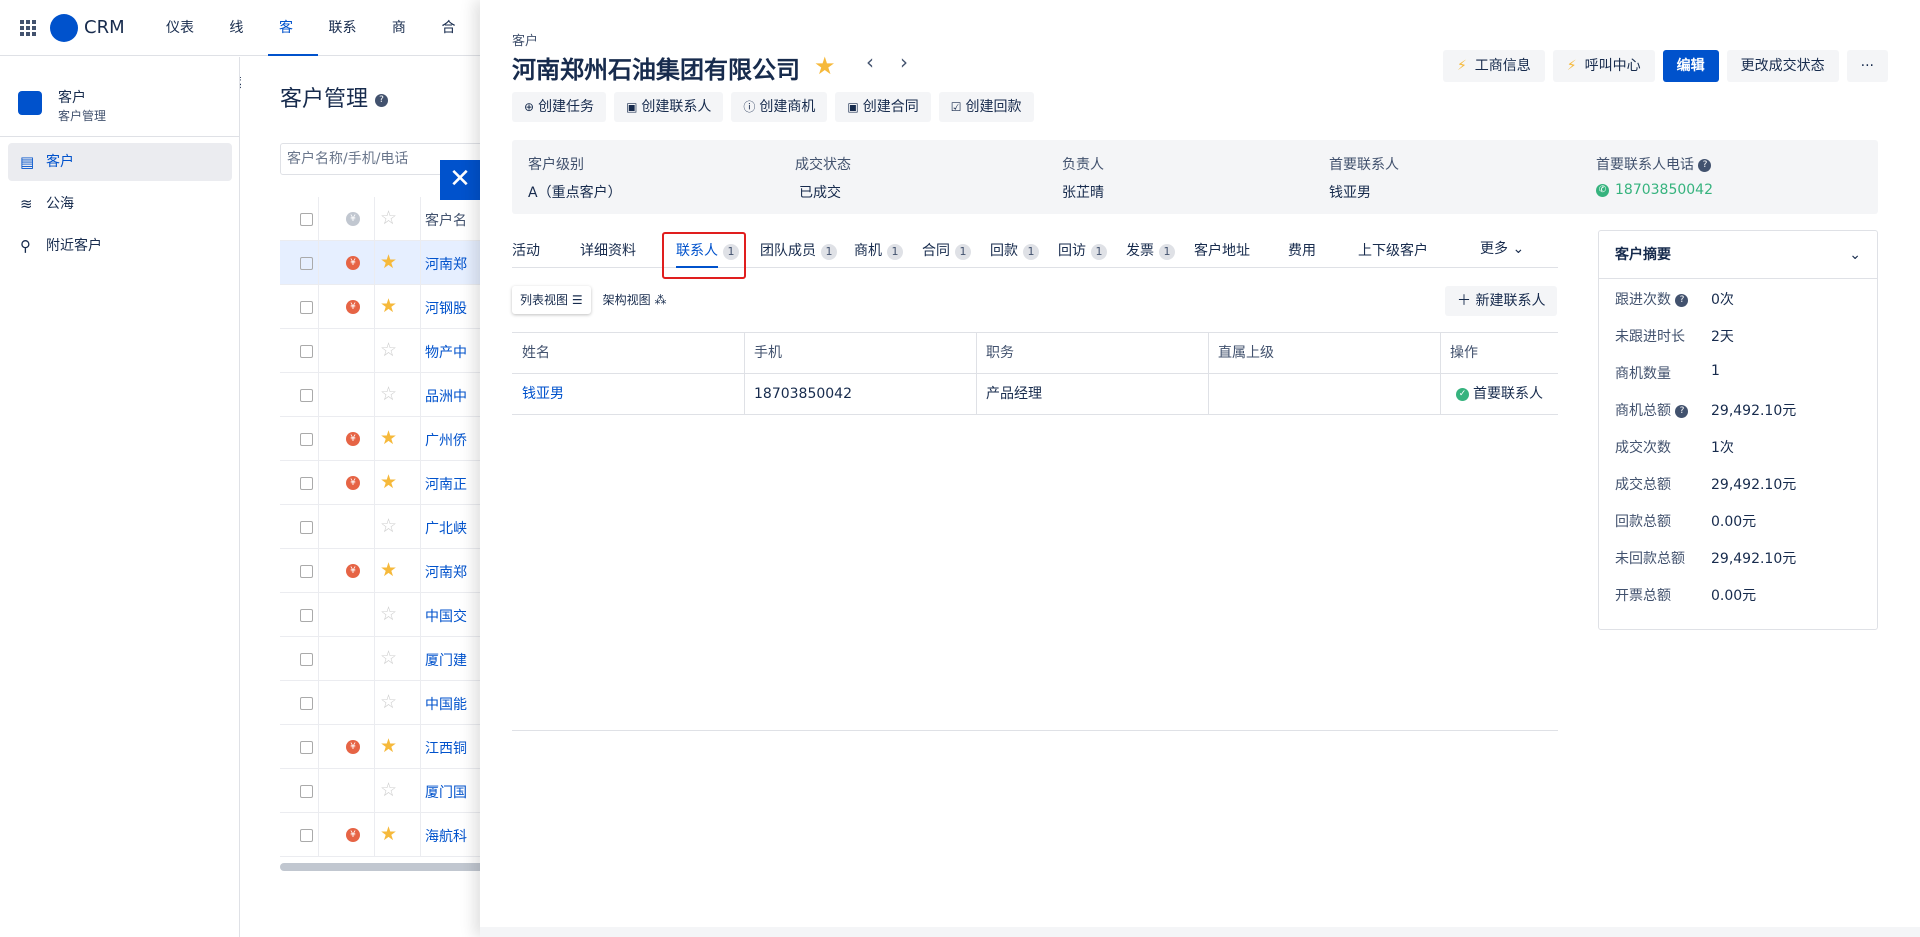 The width and height of the screenshot is (1920, 937). I want to click on table-row: ☆ 中国交, so click(385, 615).